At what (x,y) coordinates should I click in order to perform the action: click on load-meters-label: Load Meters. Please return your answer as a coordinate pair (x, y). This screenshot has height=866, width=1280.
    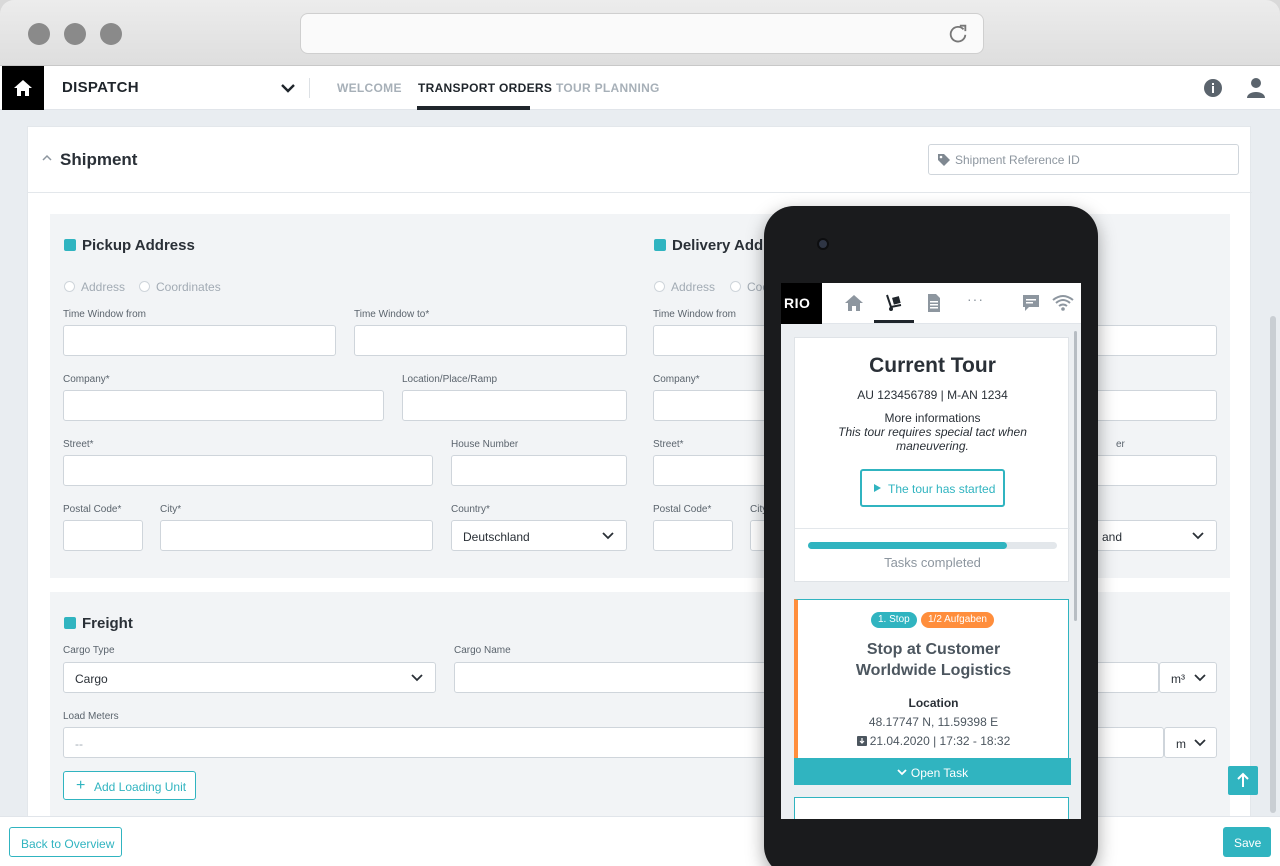
    Looking at the image, I should click on (91, 716).